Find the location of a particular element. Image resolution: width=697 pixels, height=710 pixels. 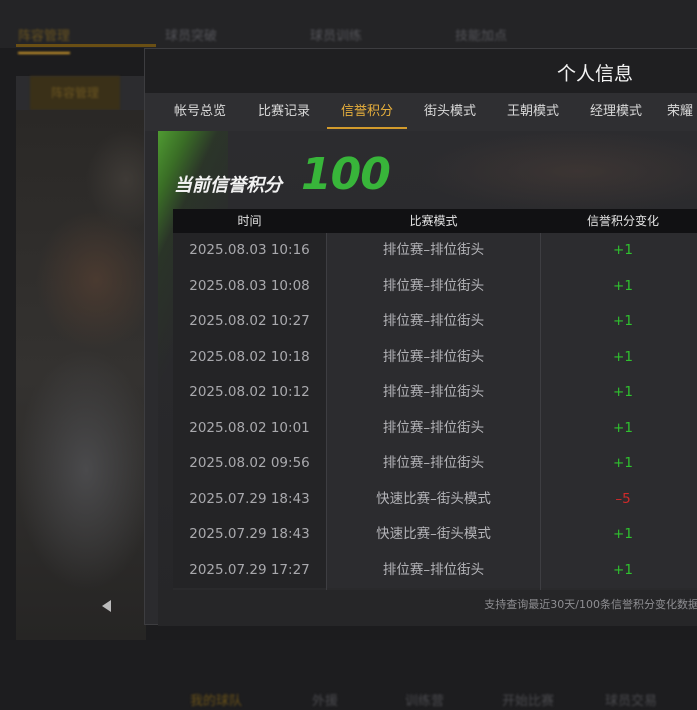

row-time: 2025.08.02 09:56 is located at coordinates (249, 464).